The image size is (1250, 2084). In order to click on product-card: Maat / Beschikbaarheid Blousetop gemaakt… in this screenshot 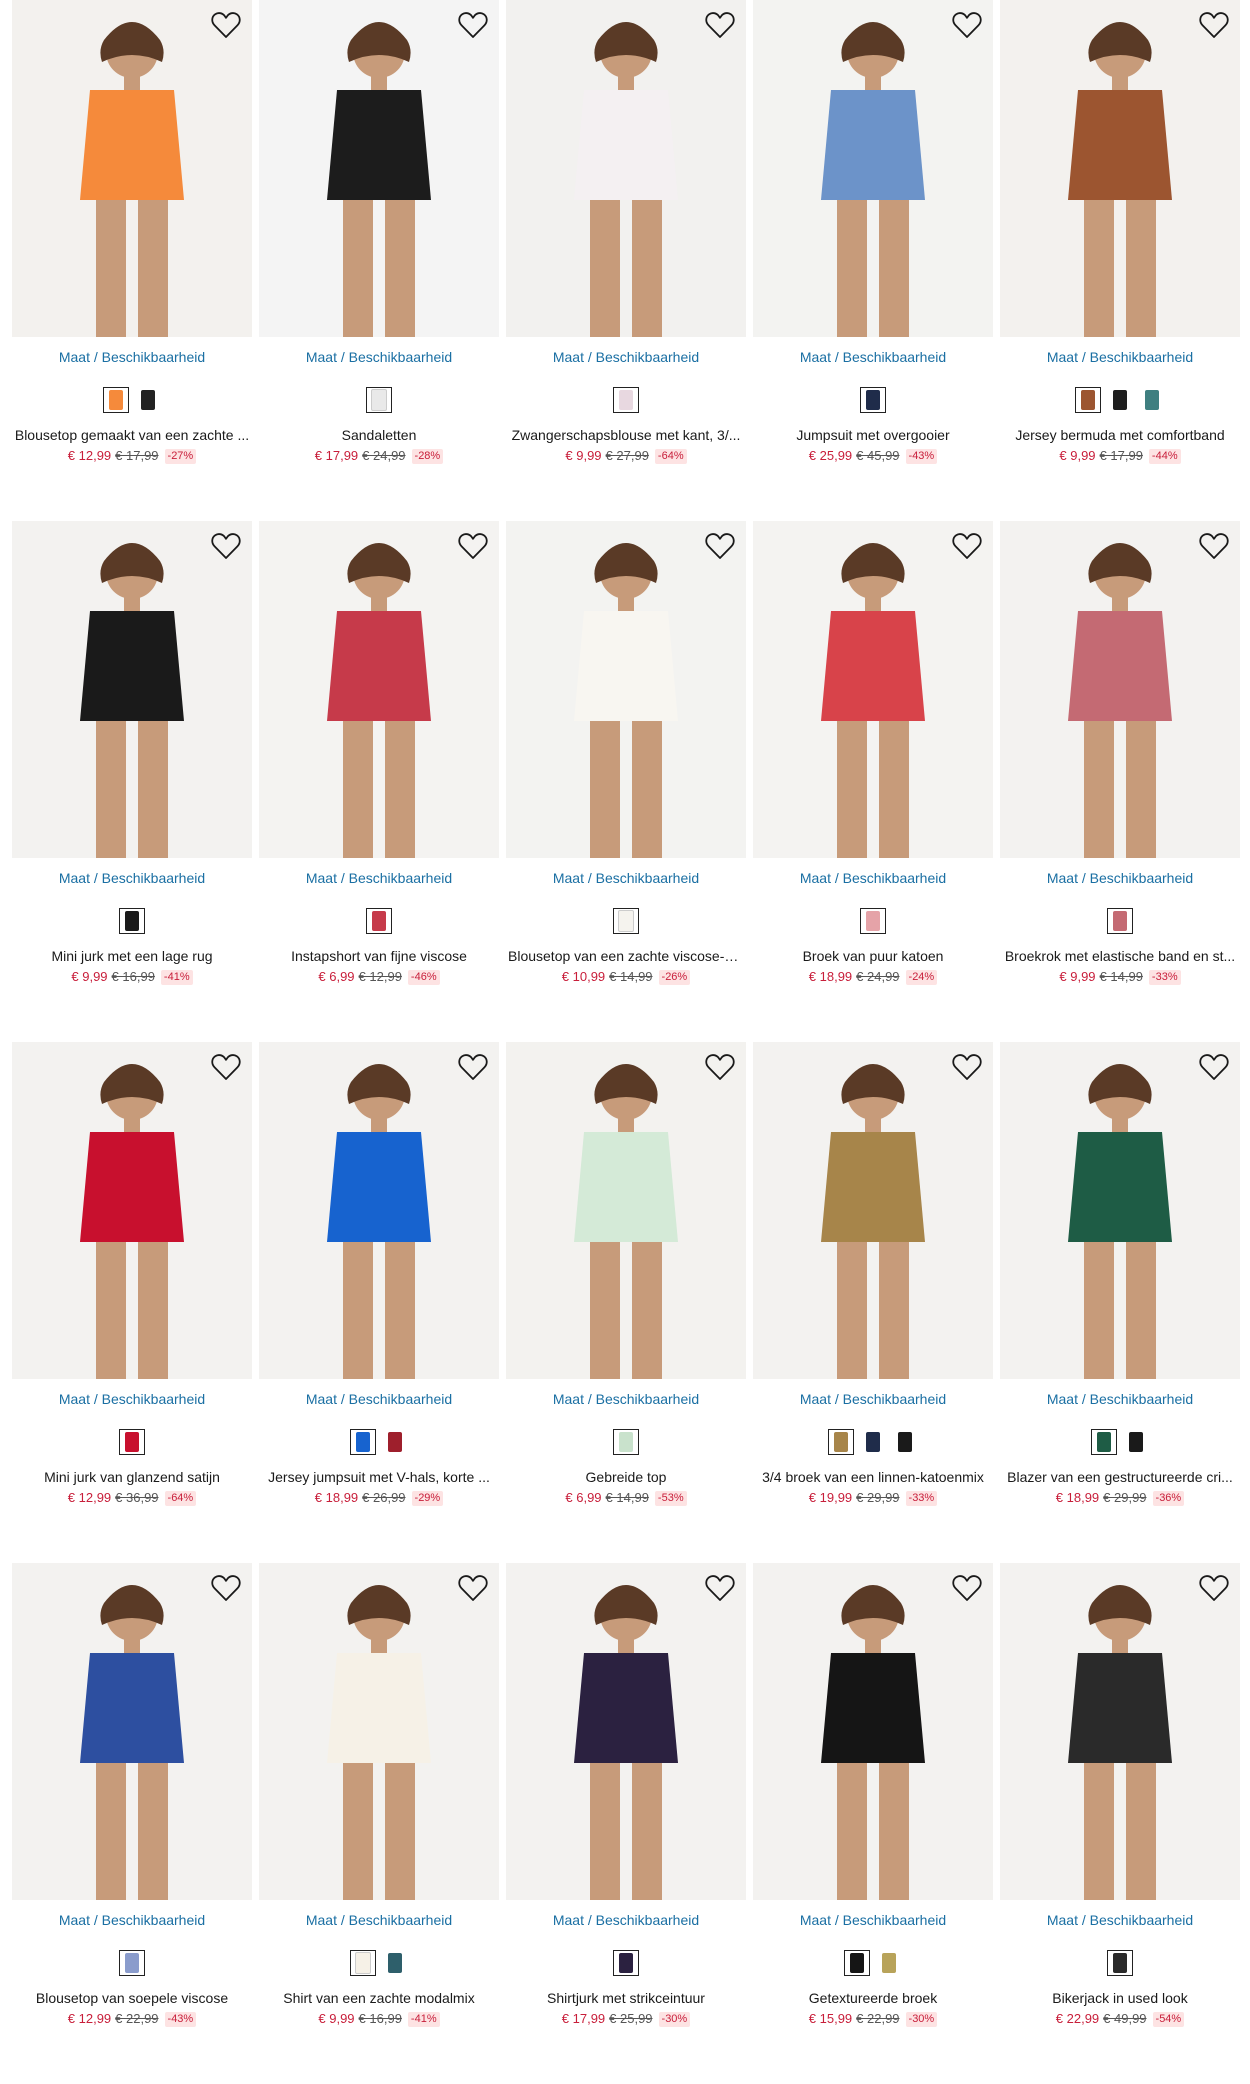, I will do `click(132, 260)`.